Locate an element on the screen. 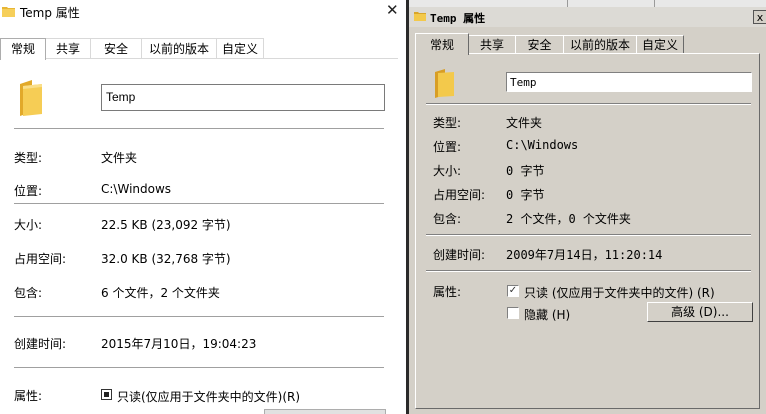 This screenshot has height=414, width=766. contains-value: 2 个文件，0 个文件夹 is located at coordinates (568, 219).